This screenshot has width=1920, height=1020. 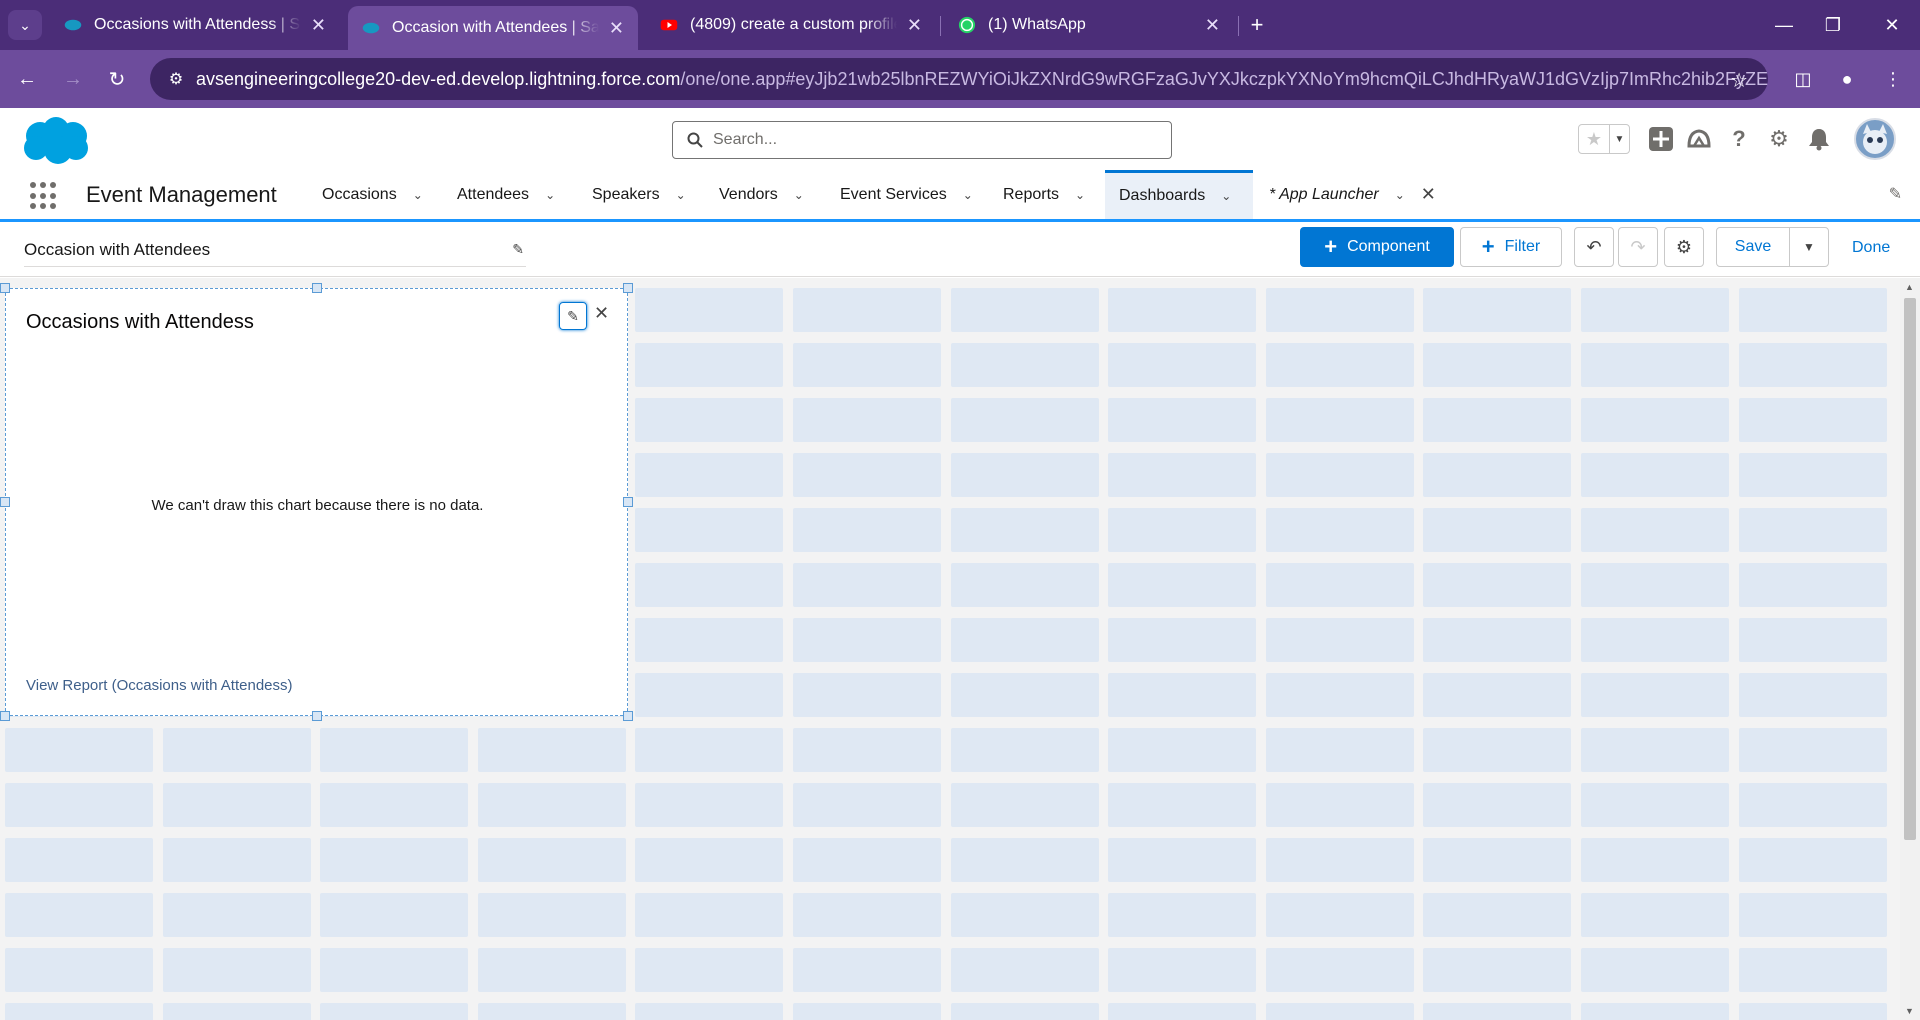 What do you see at coordinates (1684, 247) in the screenshot?
I see `properties-button: ⚙` at bounding box center [1684, 247].